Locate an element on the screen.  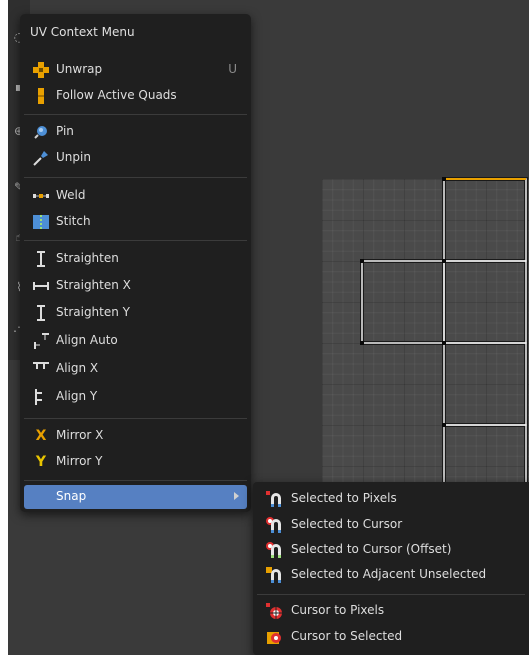
straighten-y-menu-item: Straighten Y is located at coordinates (135, 313).